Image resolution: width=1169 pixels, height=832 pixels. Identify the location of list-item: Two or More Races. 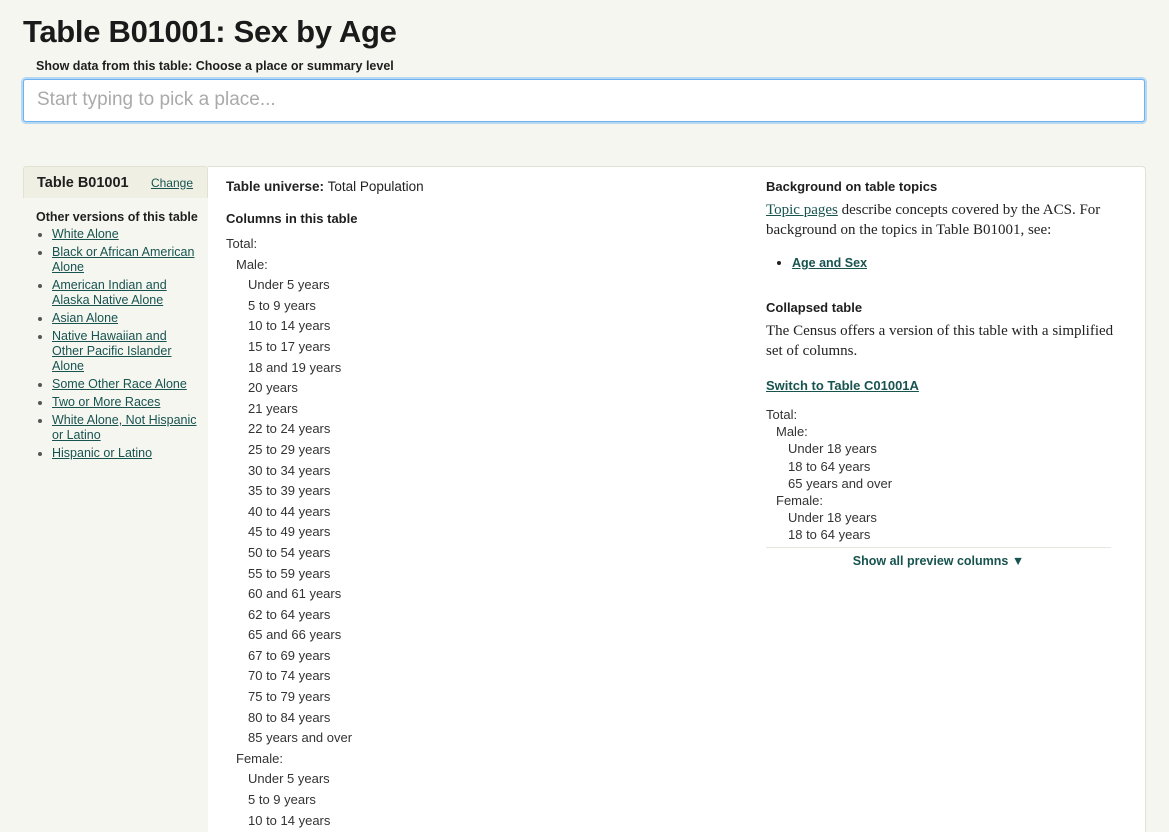
(125, 402).